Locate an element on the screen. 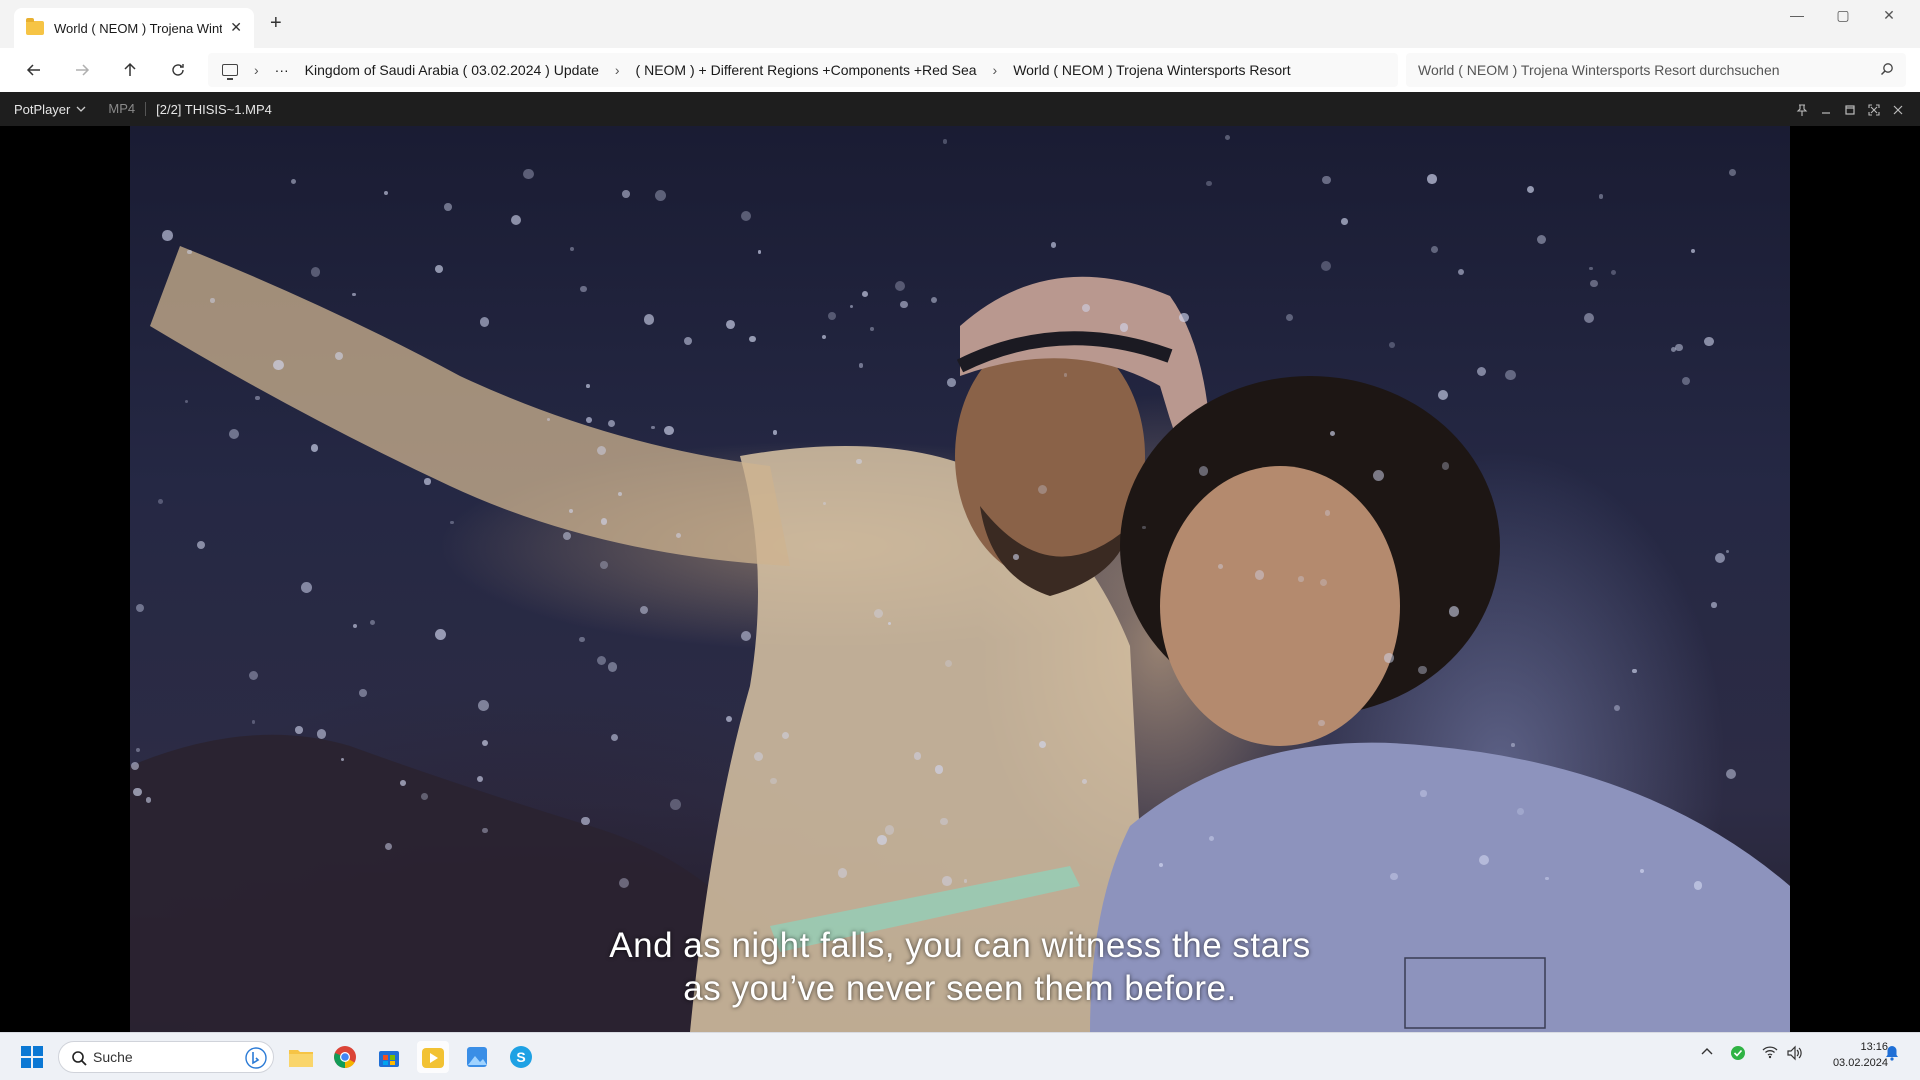 The image size is (1920, 1080). system-clock: 13:16 03.02.2024 is located at coordinates (1850, 1055).